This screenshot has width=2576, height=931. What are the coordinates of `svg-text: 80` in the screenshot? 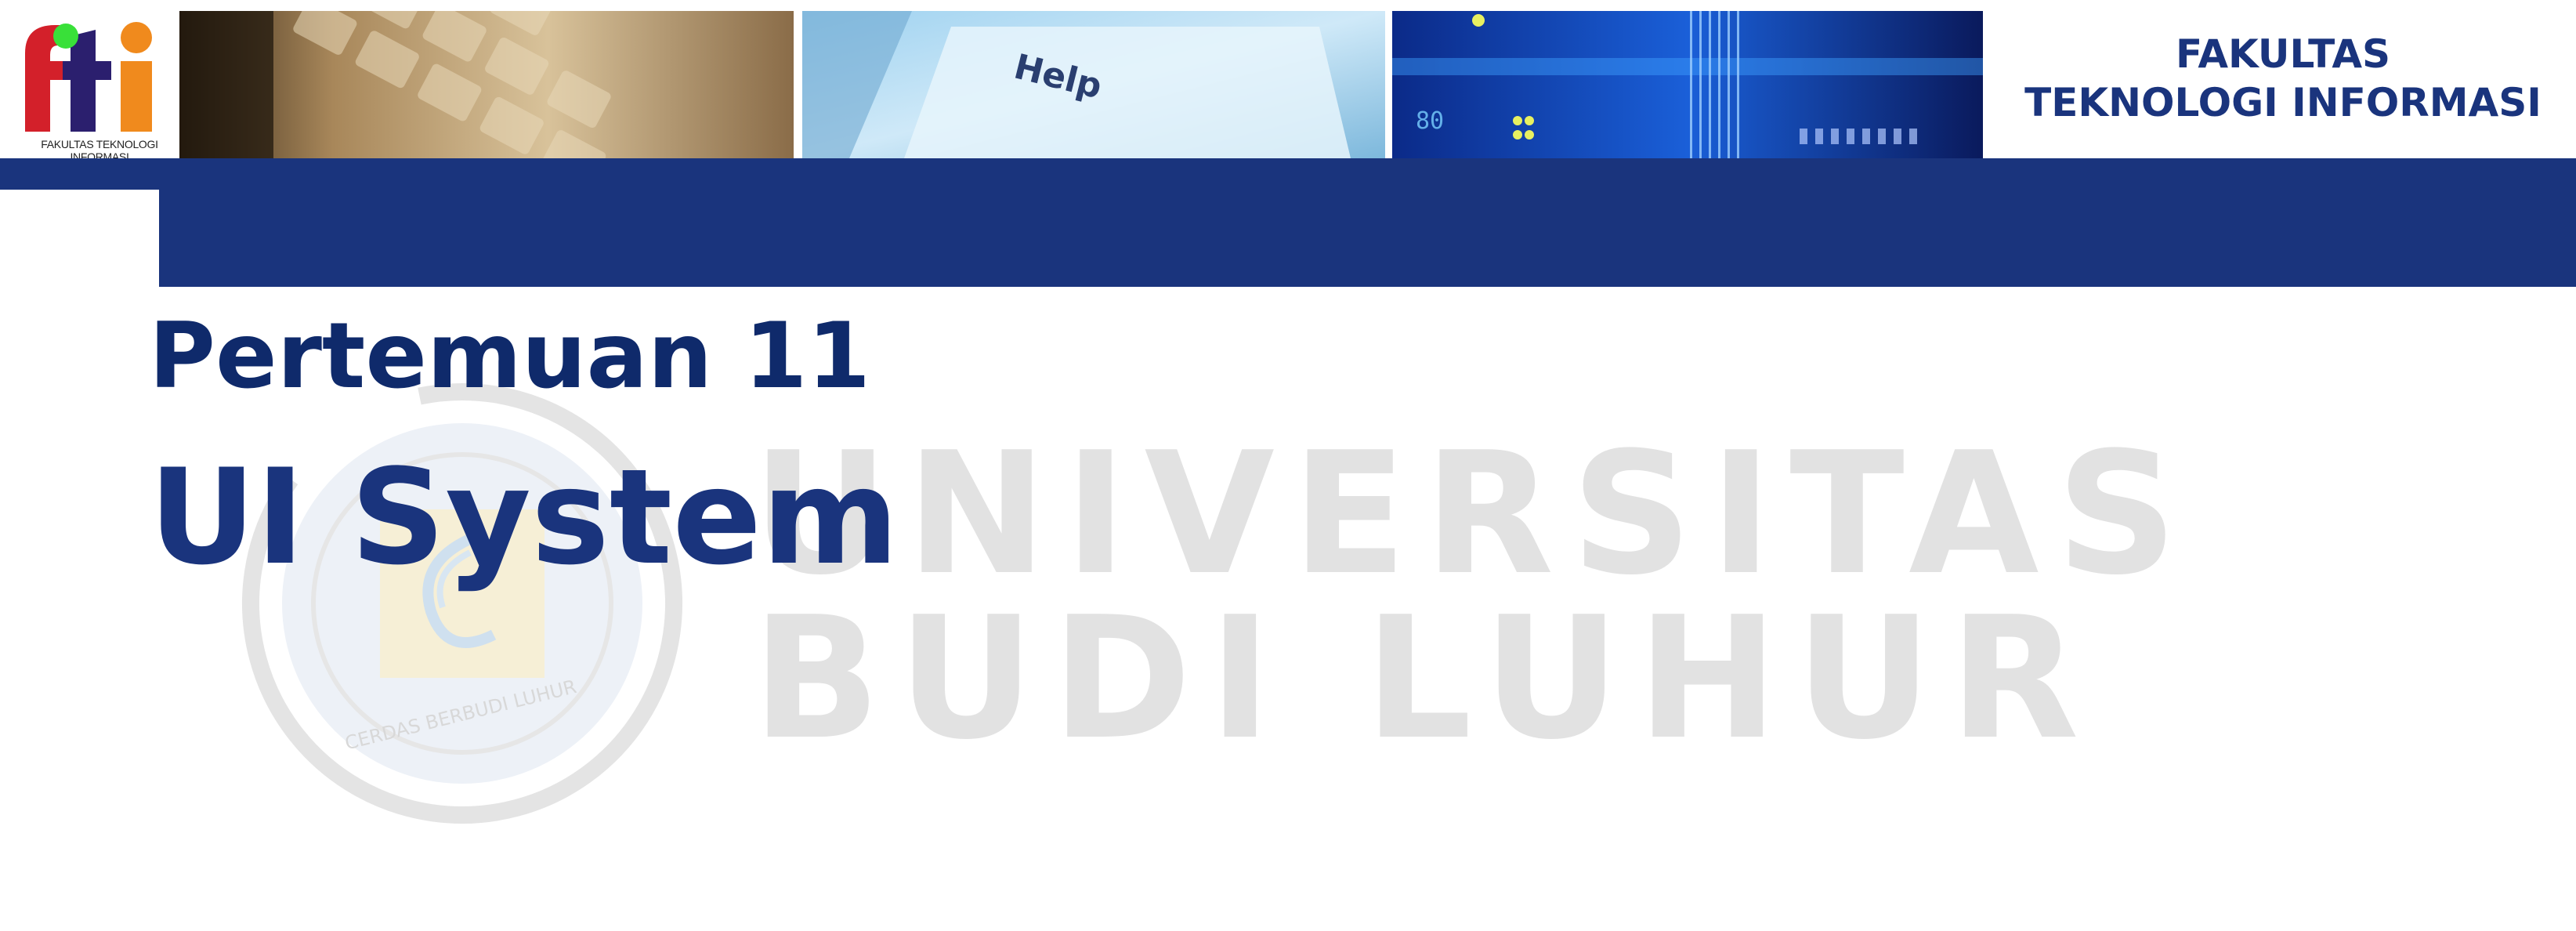 It's located at (1430, 121).